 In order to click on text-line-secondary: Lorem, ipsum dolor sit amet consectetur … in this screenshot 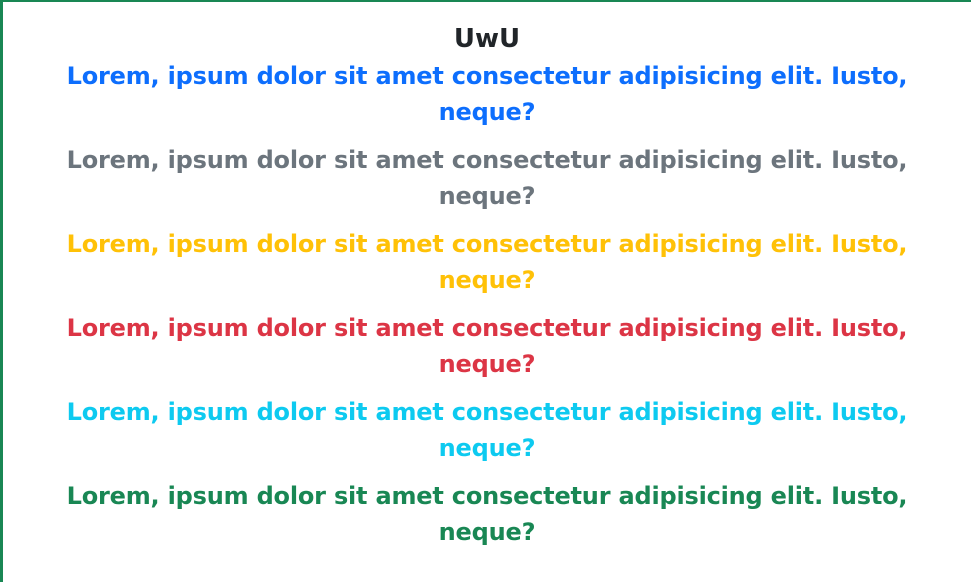, I will do `click(487, 178)`.